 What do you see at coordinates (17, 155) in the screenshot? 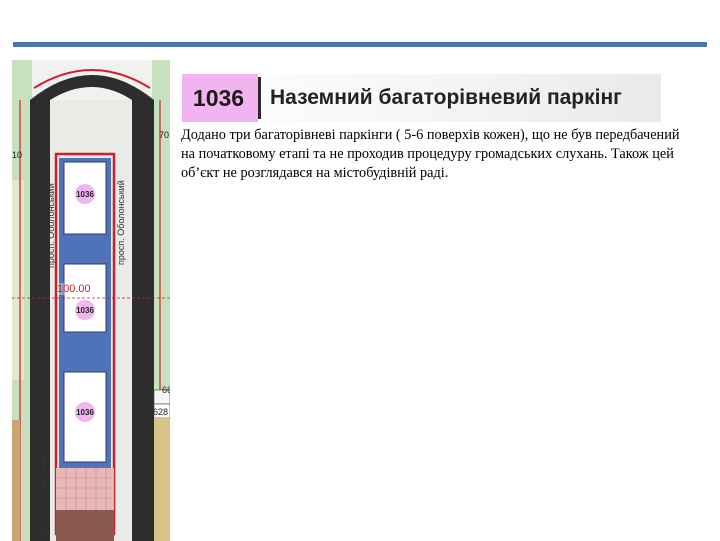
I see `edge-number-left: 10` at bounding box center [17, 155].